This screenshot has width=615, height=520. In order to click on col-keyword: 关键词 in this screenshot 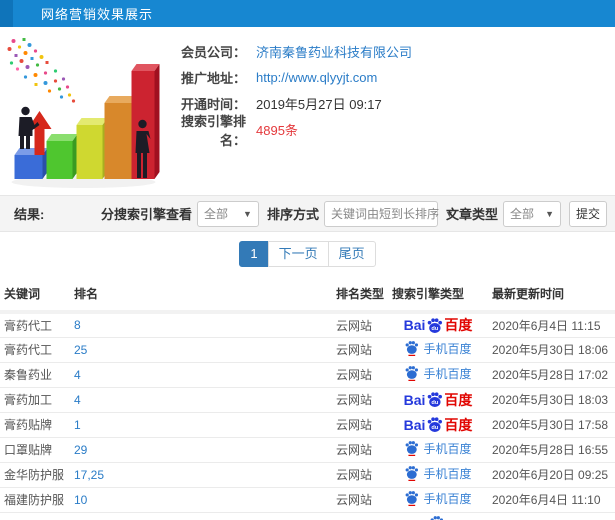, I will do `click(35, 295)`.